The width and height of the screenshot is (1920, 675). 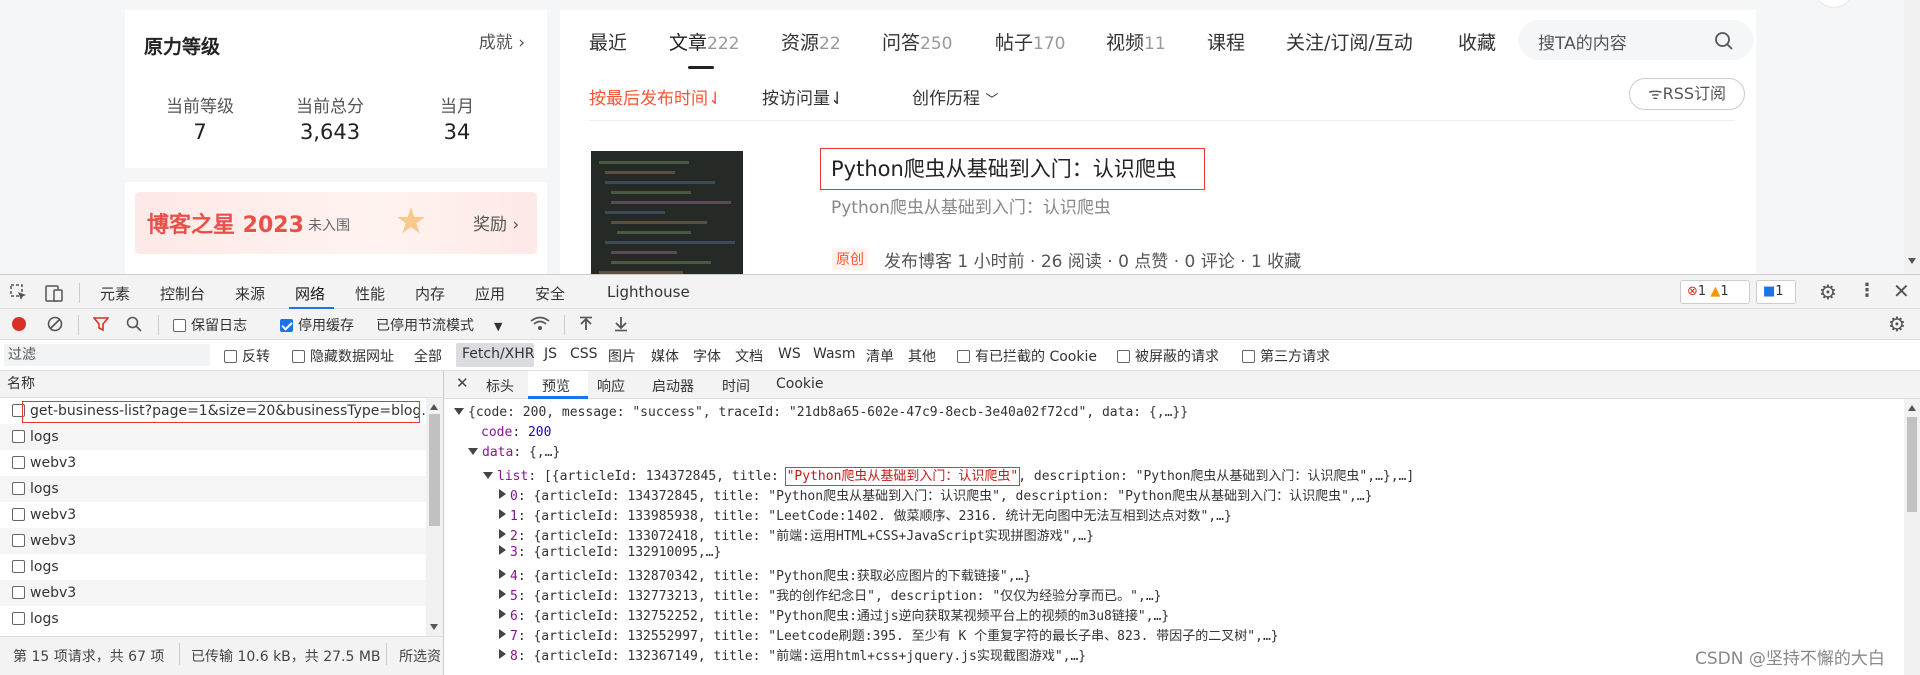 I want to click on request-list-scrollbar, so click(x=434, y=517).